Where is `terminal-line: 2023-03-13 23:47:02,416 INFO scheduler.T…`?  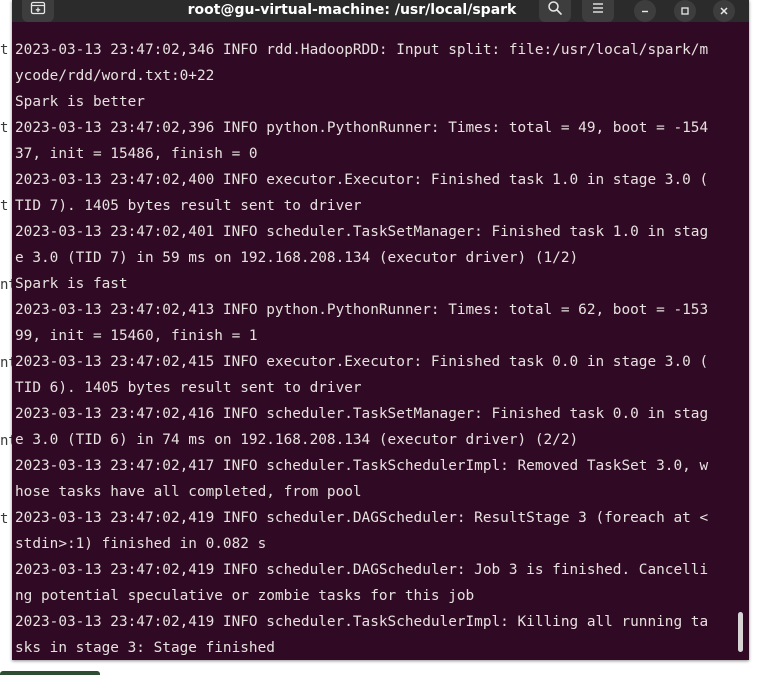
terminal-line: 2023-03-13 23:47:02,416 INFO scheduler.T… is located at coordinates (362, 414).